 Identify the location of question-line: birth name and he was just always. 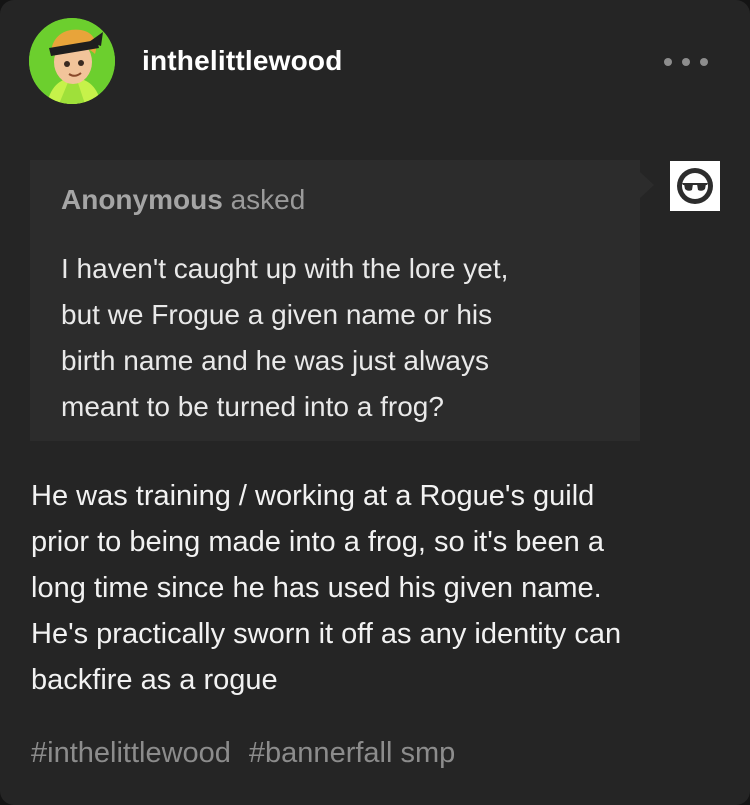
(275, 360).